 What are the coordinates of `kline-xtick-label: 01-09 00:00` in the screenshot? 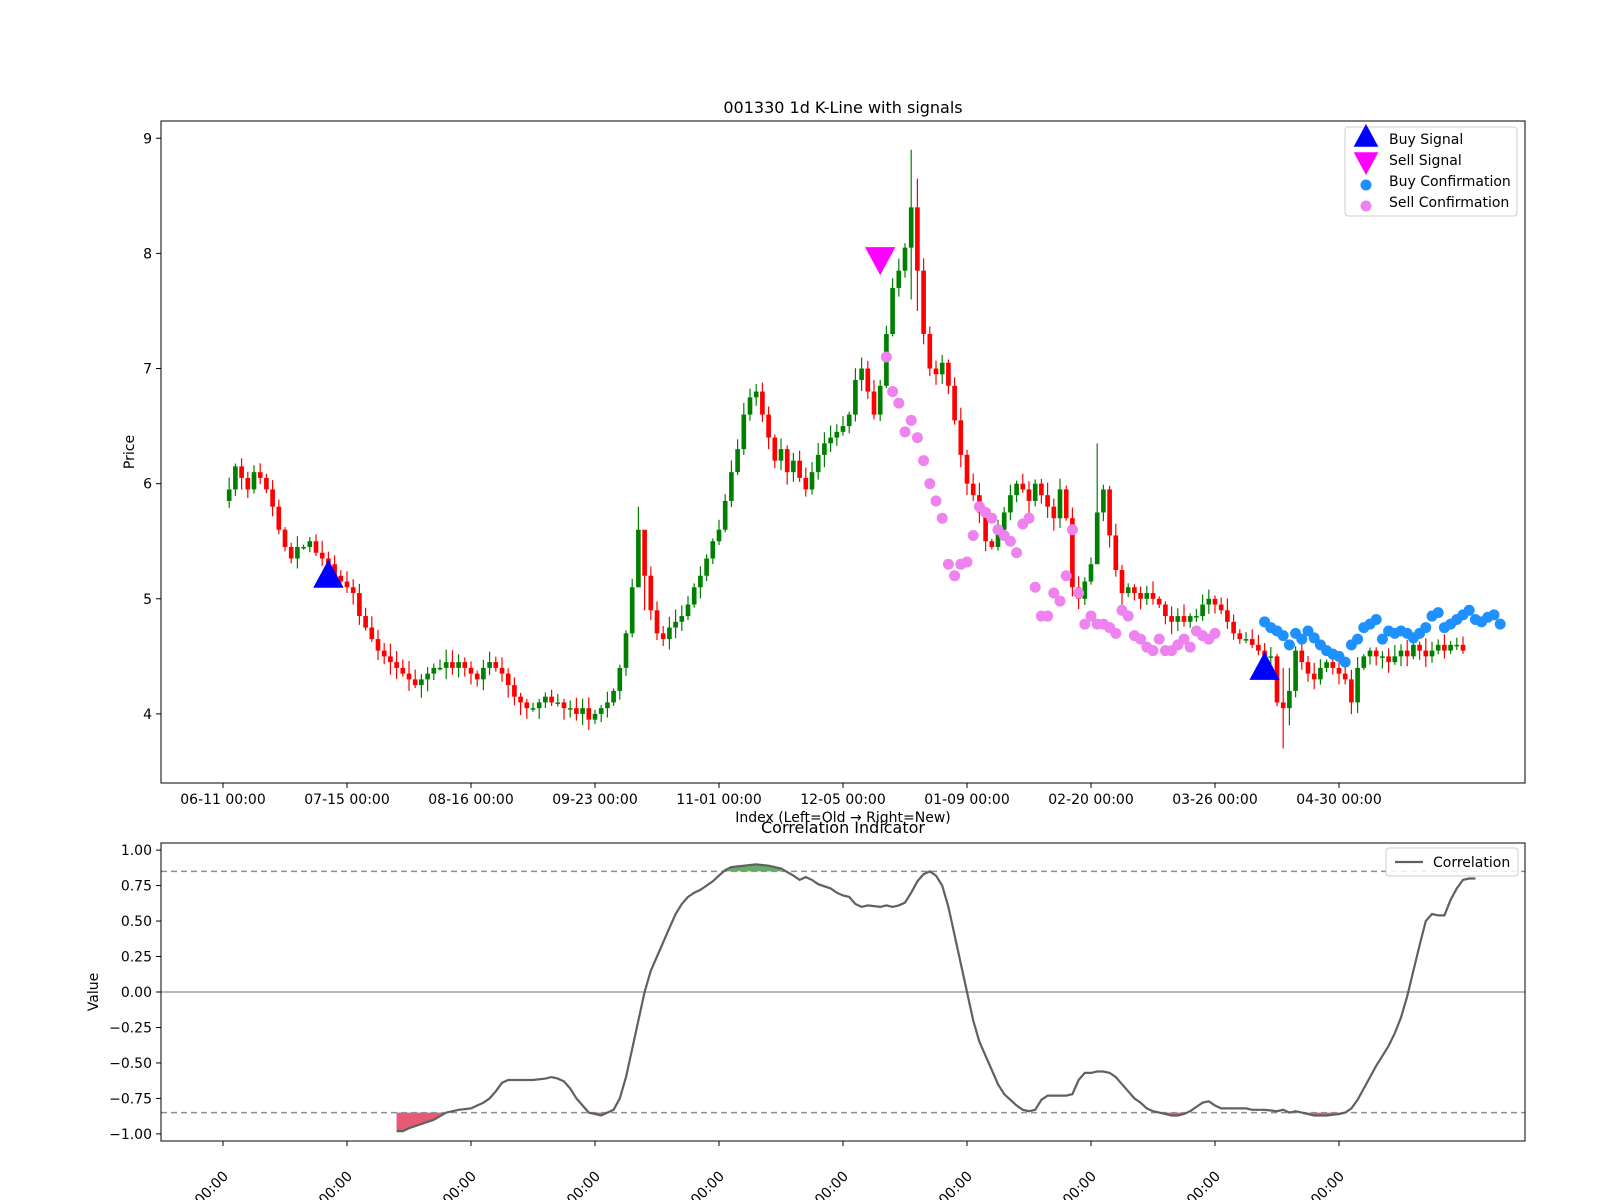 It's located at (966, 800).